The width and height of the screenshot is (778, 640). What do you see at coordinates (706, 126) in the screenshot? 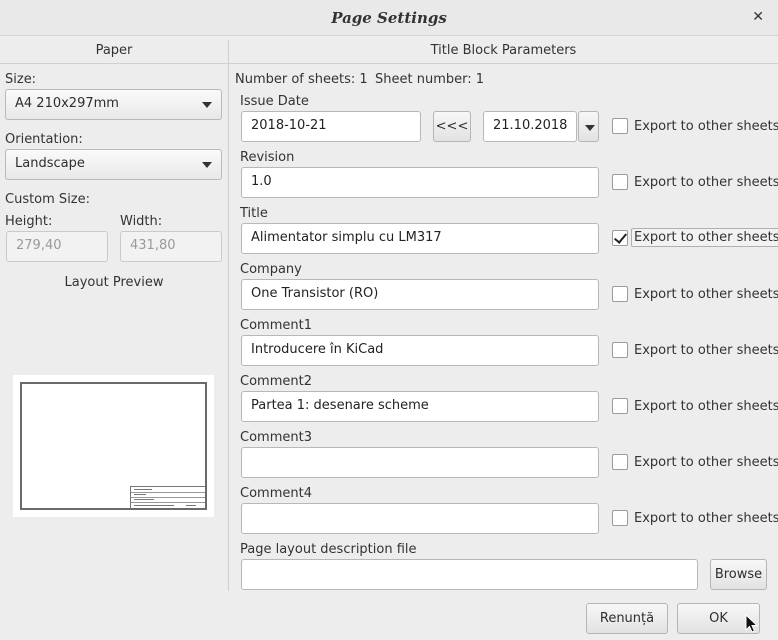
I see `export-issue-date-label: Export to other sheets` at bounding box center [706, 126].